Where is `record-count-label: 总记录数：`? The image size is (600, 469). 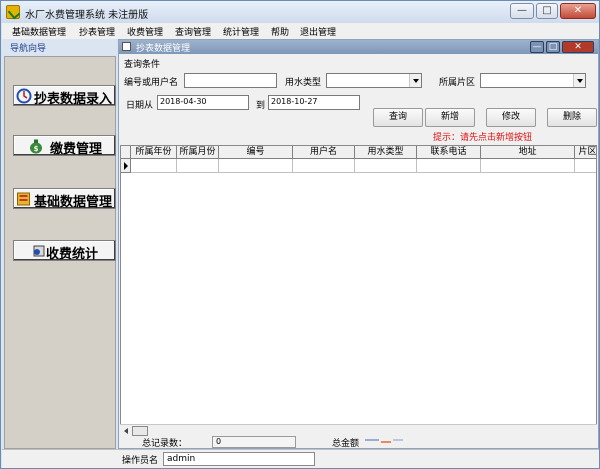 record-count-label: 总记录数： is located at coordinates (165, 444).